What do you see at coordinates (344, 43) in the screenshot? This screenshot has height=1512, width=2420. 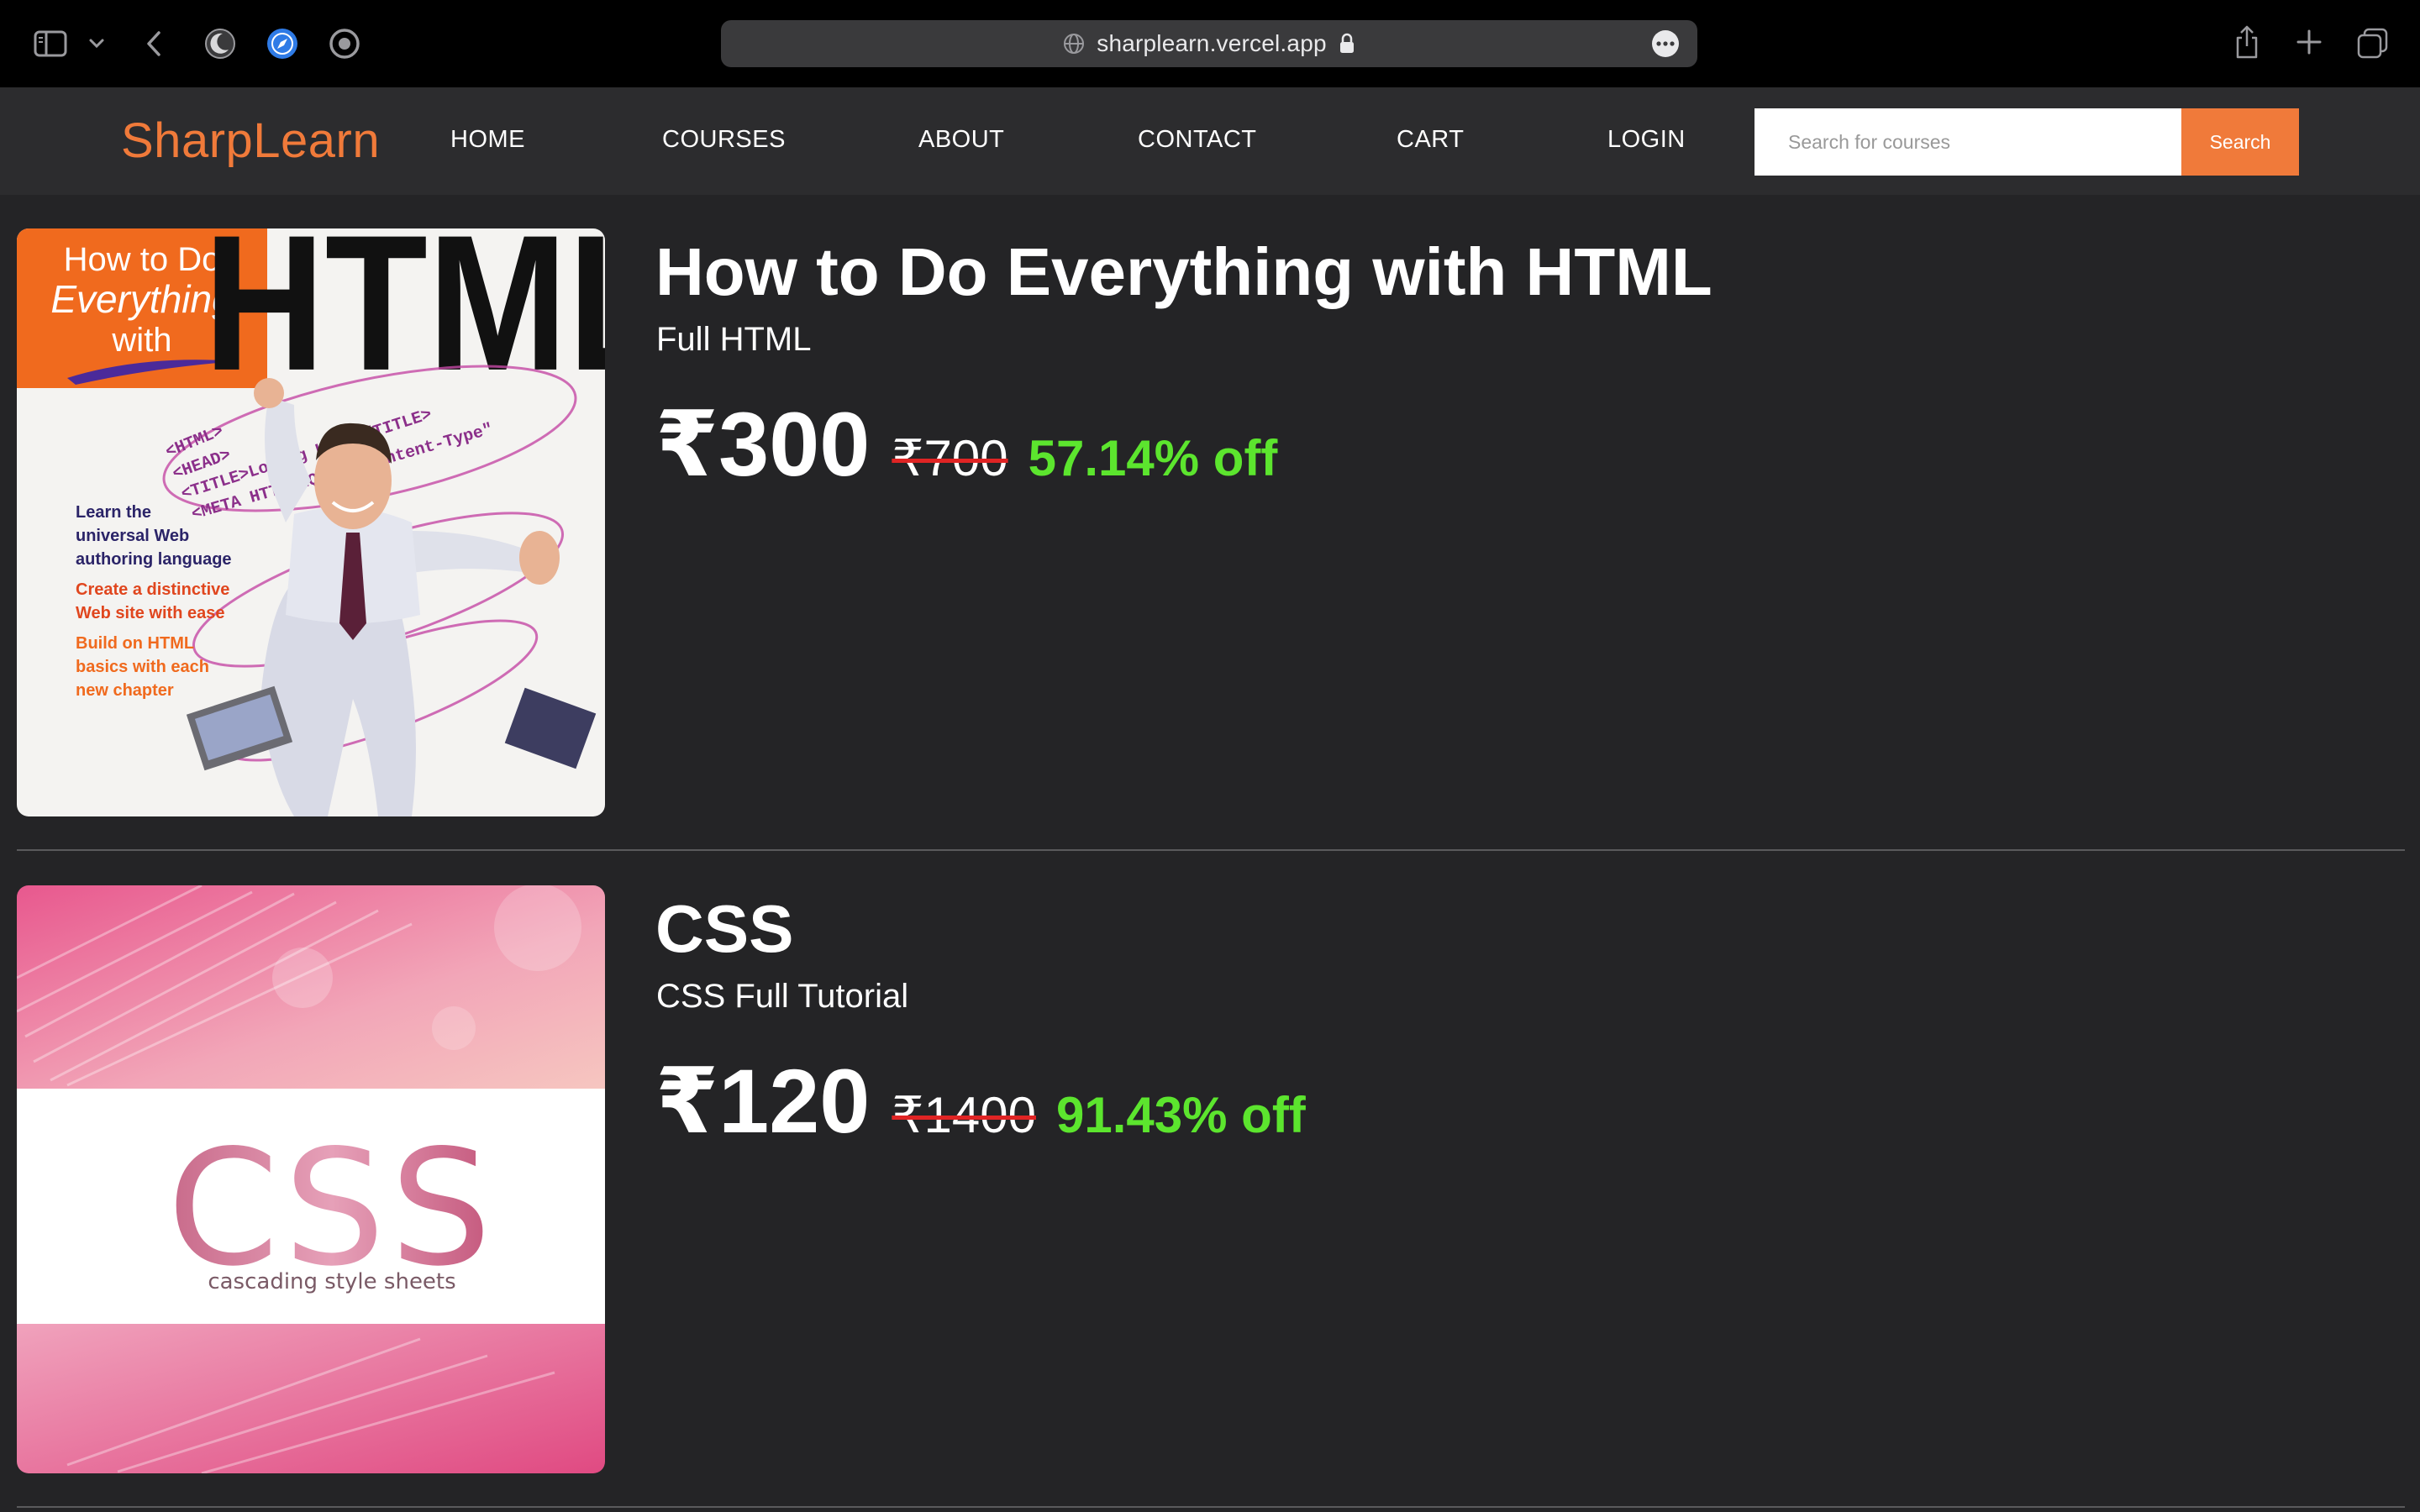 I see `record-extension-icon` at bounding box center [344, 43].